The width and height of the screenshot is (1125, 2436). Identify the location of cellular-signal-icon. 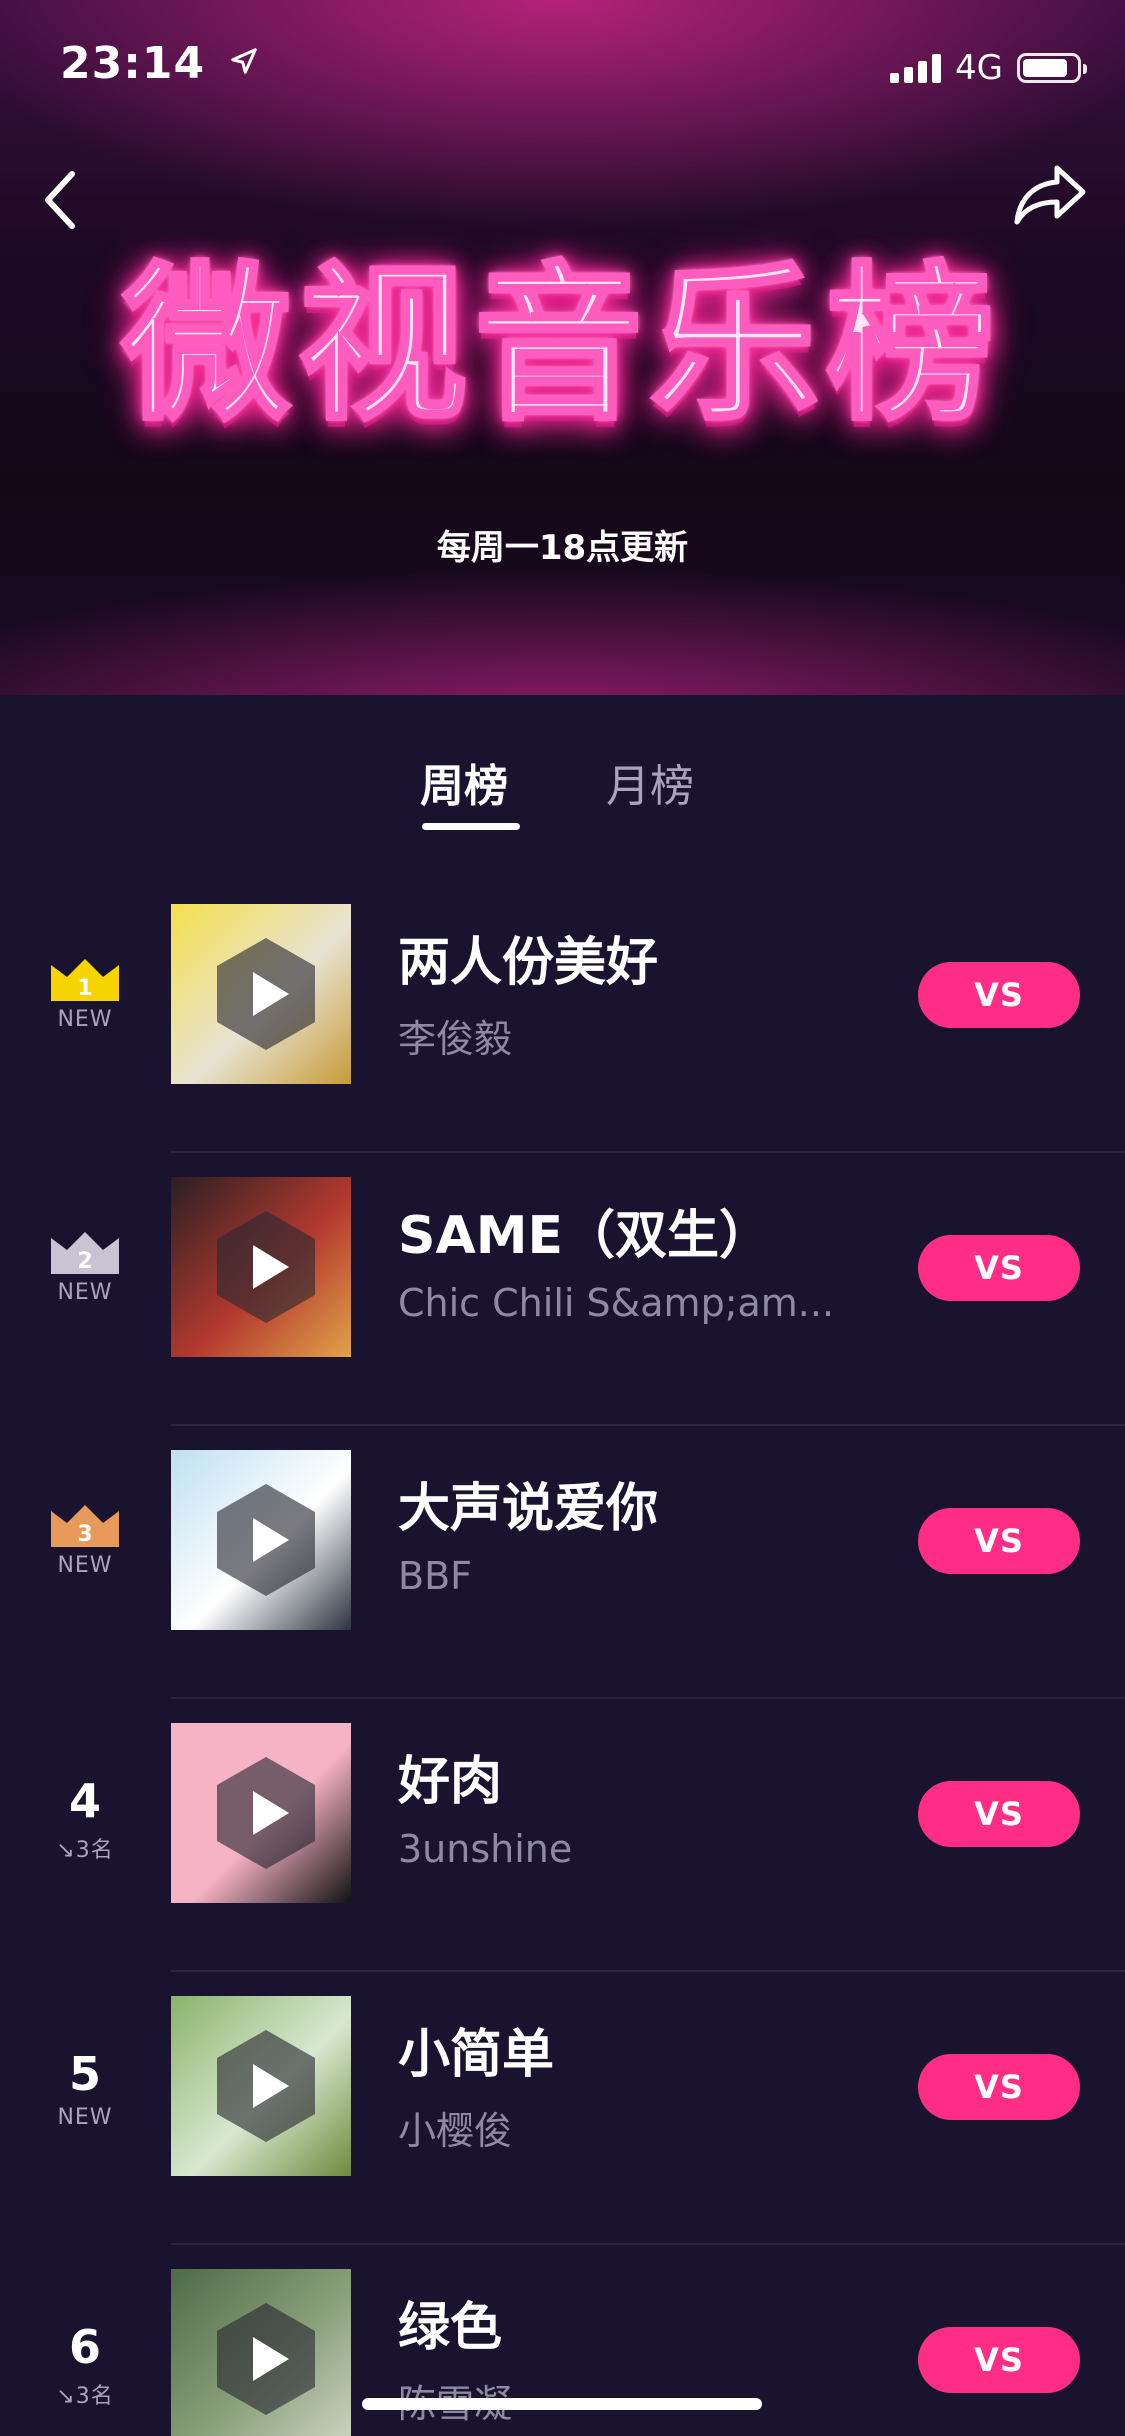
(916, 68).